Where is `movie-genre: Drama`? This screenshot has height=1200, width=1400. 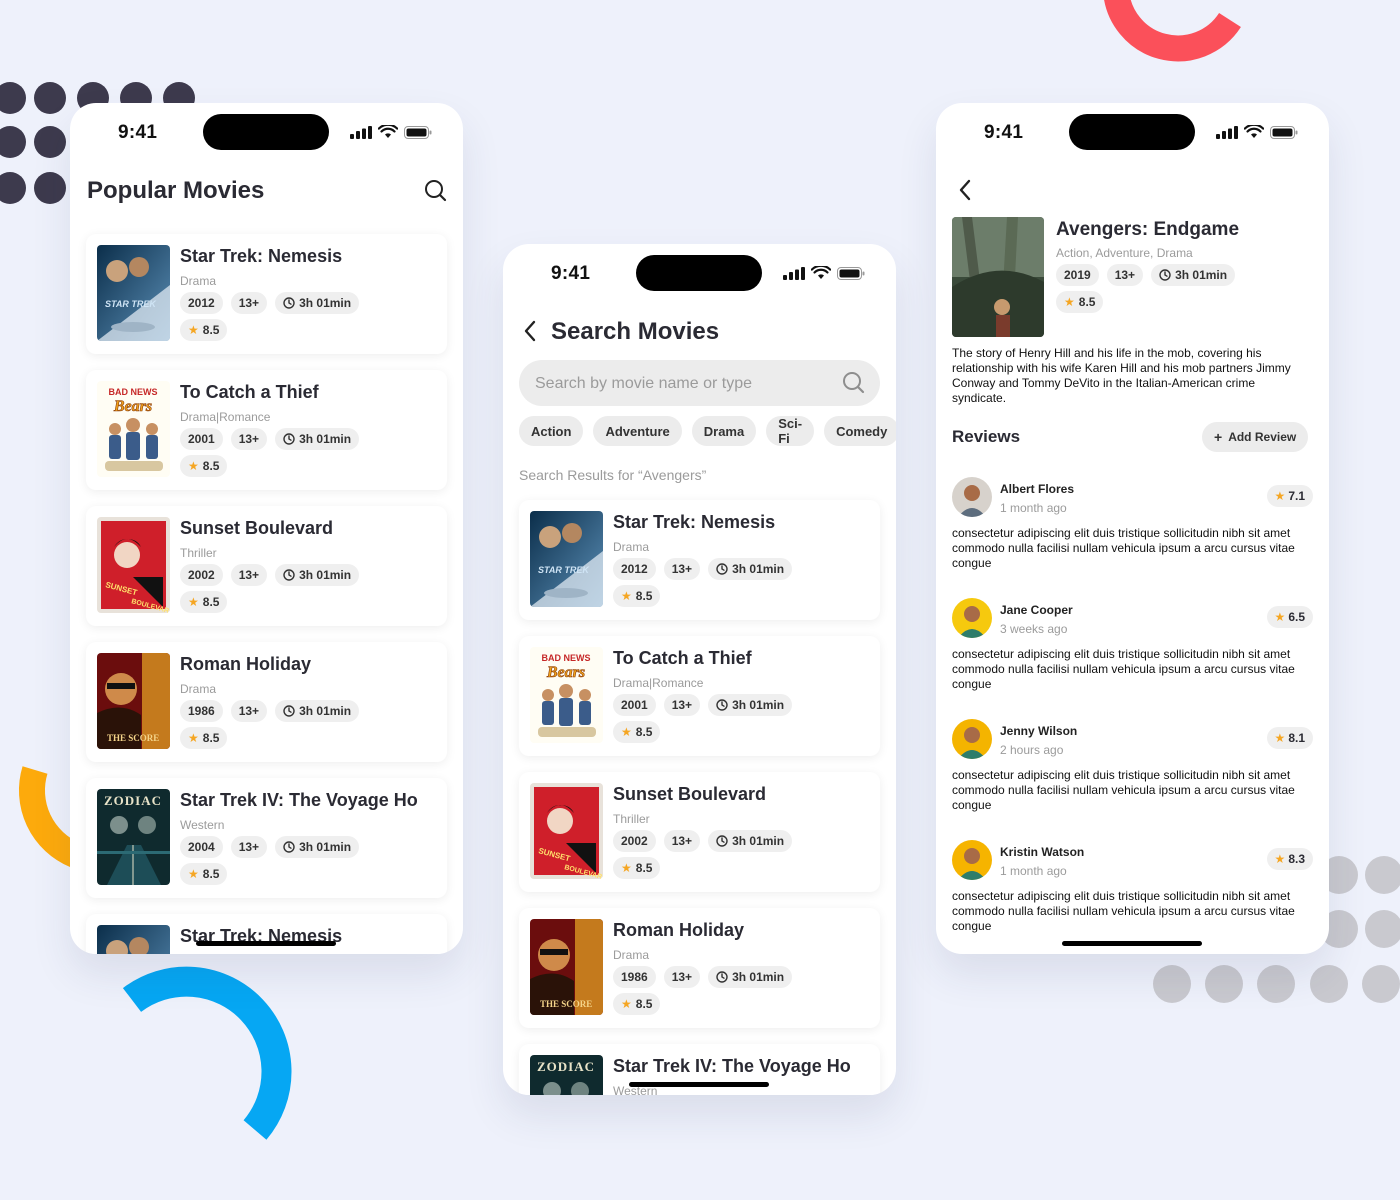
movie-genre: Drama is located at coordinates (198, 689).